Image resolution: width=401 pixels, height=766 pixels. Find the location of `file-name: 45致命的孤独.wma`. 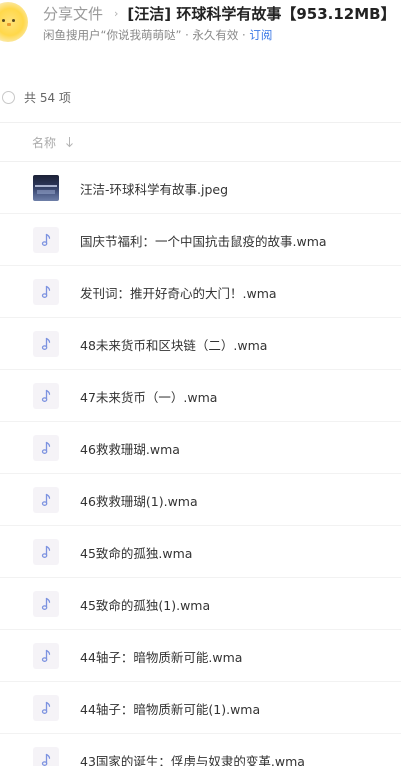

file-name: 45致命的孤独.wma is located at coordinates (136, 552).